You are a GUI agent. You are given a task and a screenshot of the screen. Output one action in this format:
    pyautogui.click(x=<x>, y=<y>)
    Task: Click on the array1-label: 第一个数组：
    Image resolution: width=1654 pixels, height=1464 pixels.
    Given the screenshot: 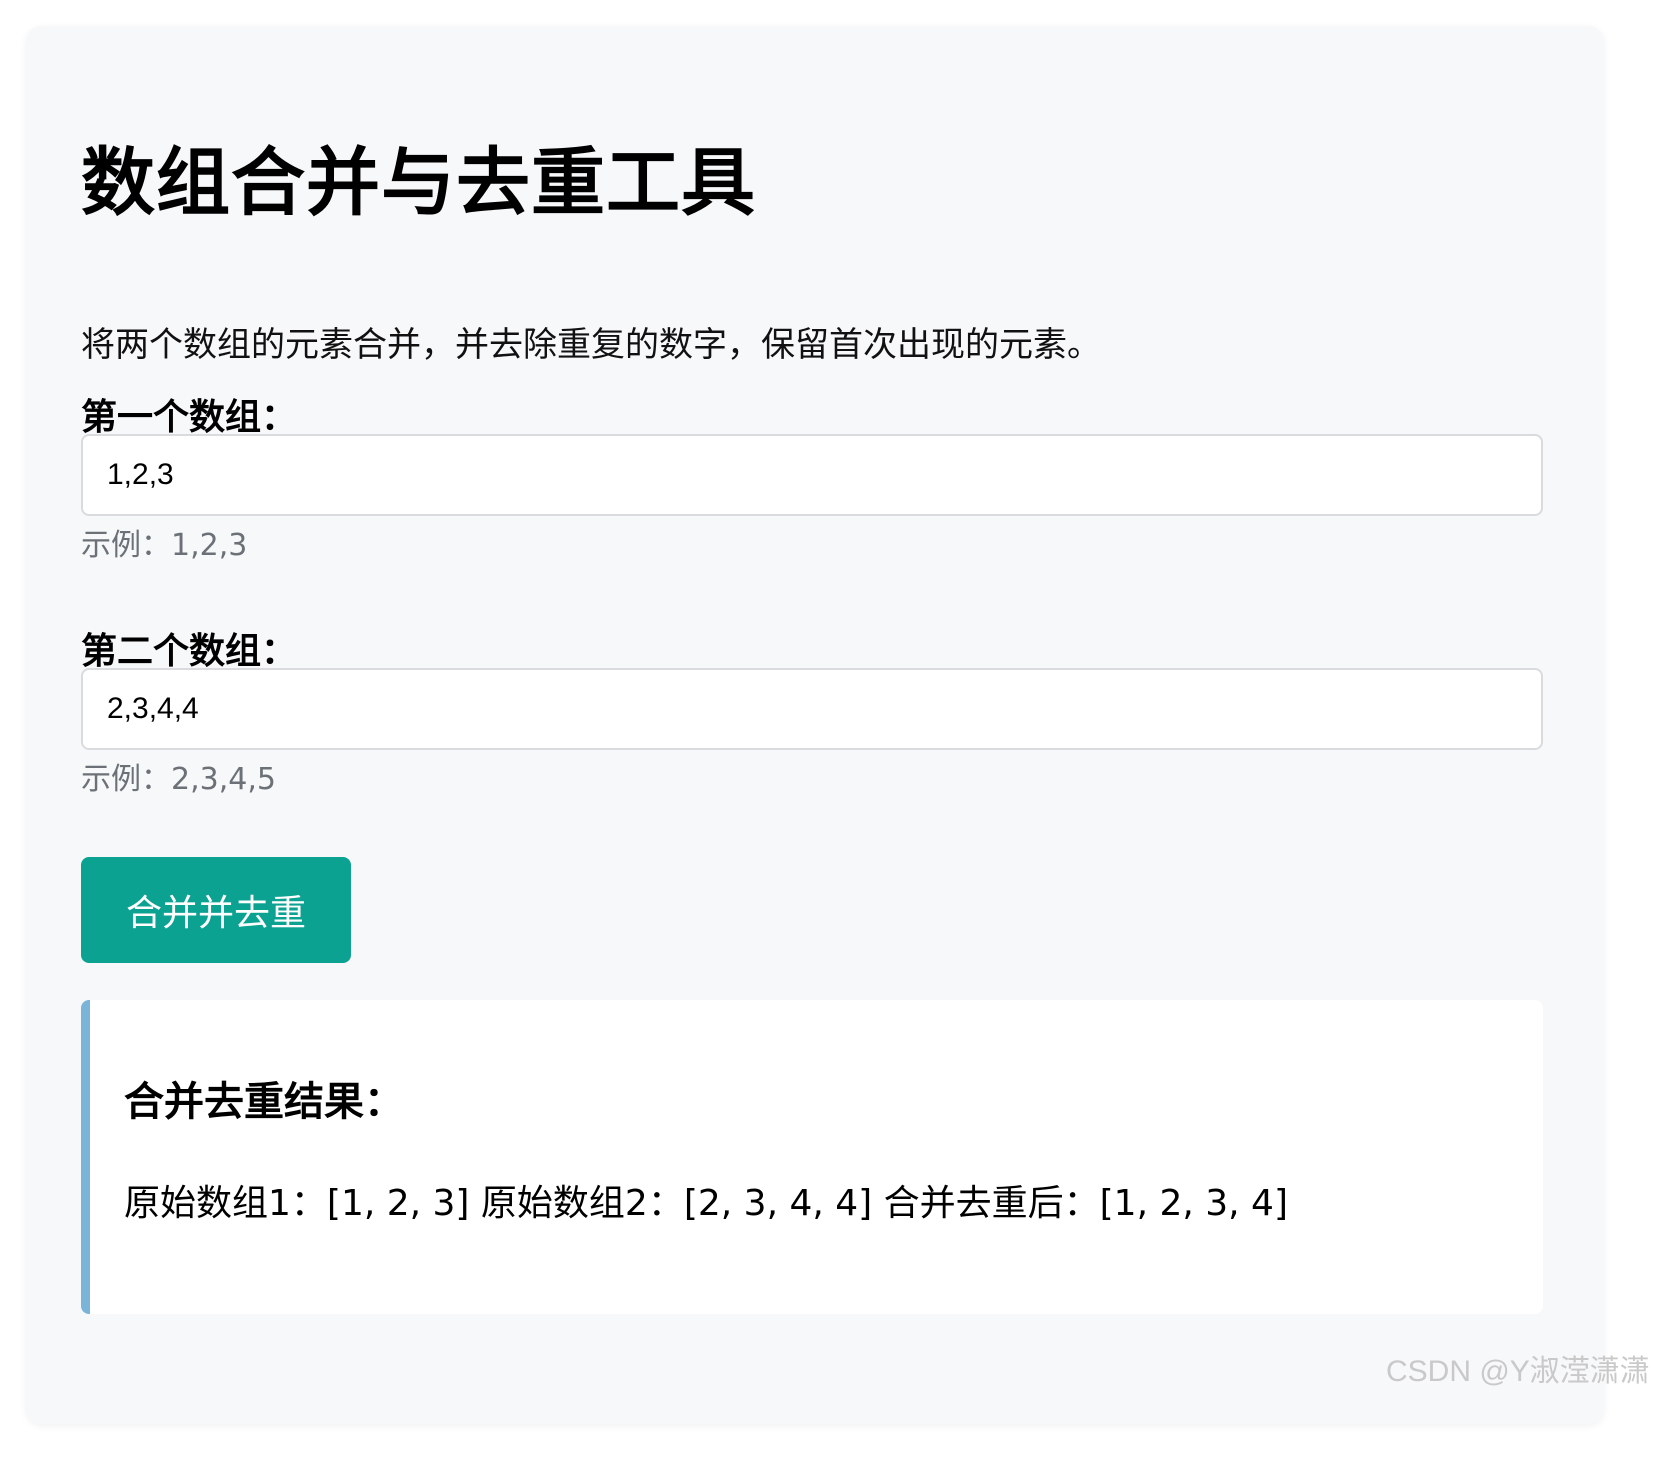 What is the action you would take?
    pyautogui.click(x=189, y=417)
    